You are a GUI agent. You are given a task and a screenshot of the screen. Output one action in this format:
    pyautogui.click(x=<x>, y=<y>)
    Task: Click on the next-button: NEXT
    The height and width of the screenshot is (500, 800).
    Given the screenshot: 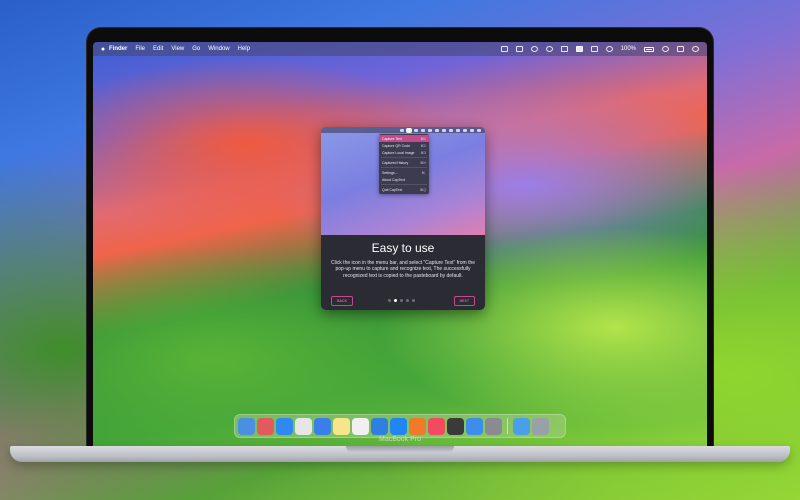 What is the action you would take?
    pyautogui.click(x=464, y=301)
    